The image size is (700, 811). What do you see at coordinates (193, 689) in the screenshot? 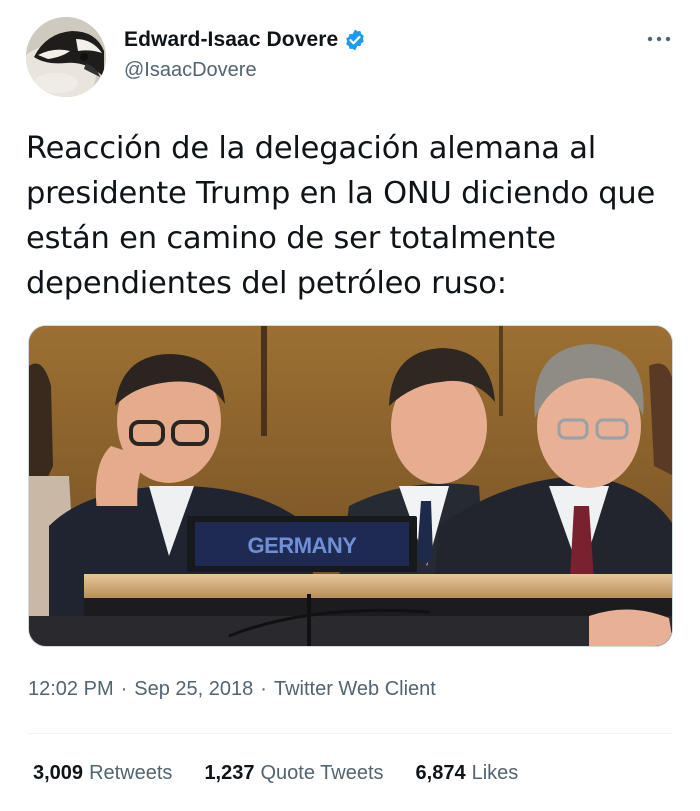
I see `tweet-date: Sep 25, 2018` at bounding box center [193, 689].